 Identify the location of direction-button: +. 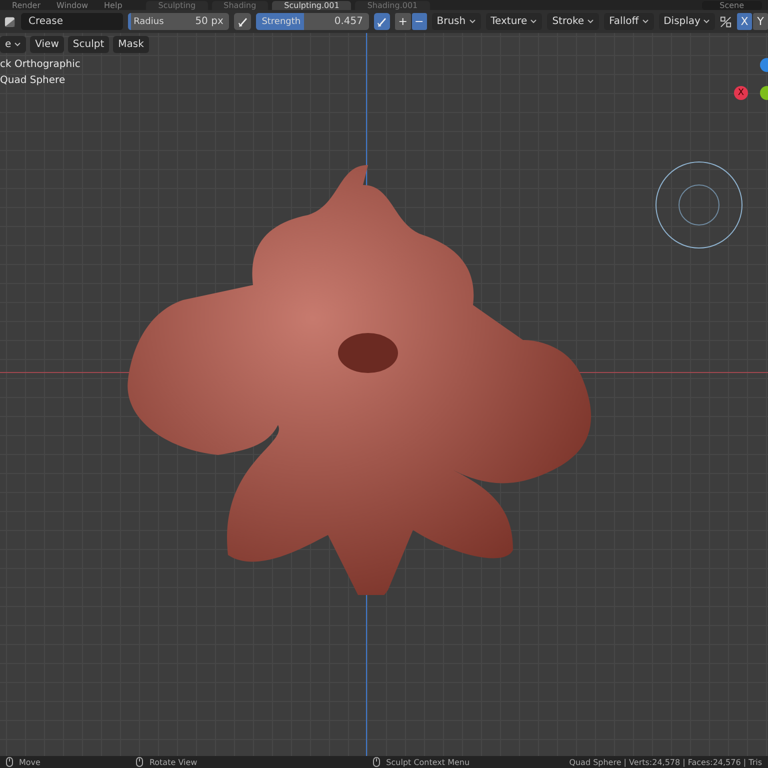
(403, 21).